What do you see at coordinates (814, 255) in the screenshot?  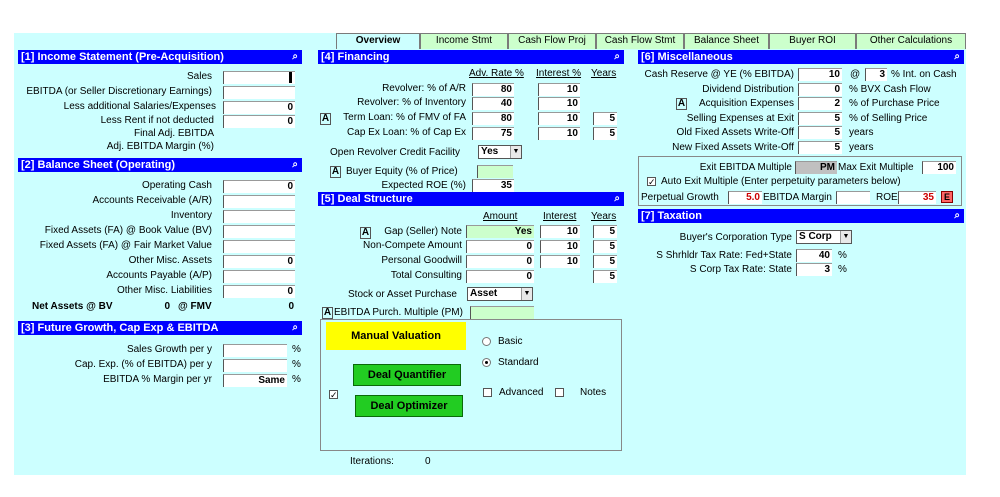 I see `fed-state-tax-input: 40` at bounding box center [814, 255].